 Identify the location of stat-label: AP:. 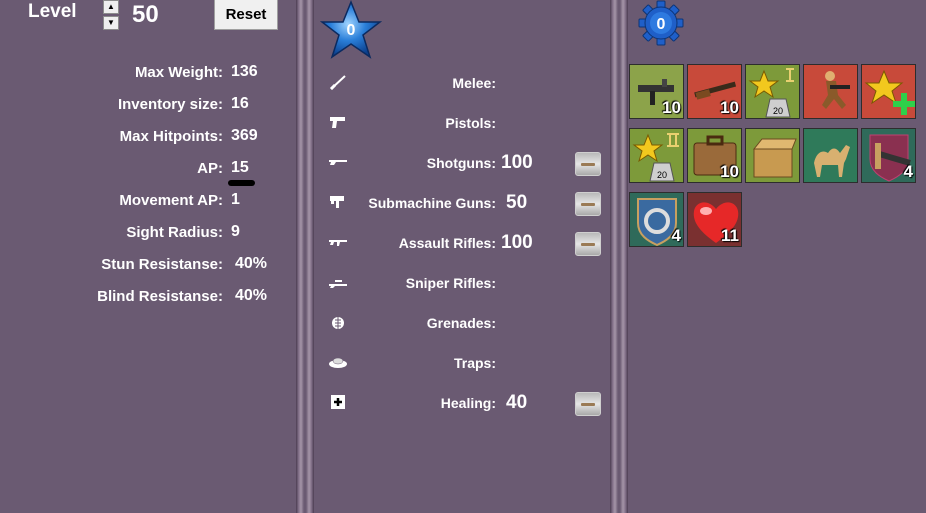
(210, 168).